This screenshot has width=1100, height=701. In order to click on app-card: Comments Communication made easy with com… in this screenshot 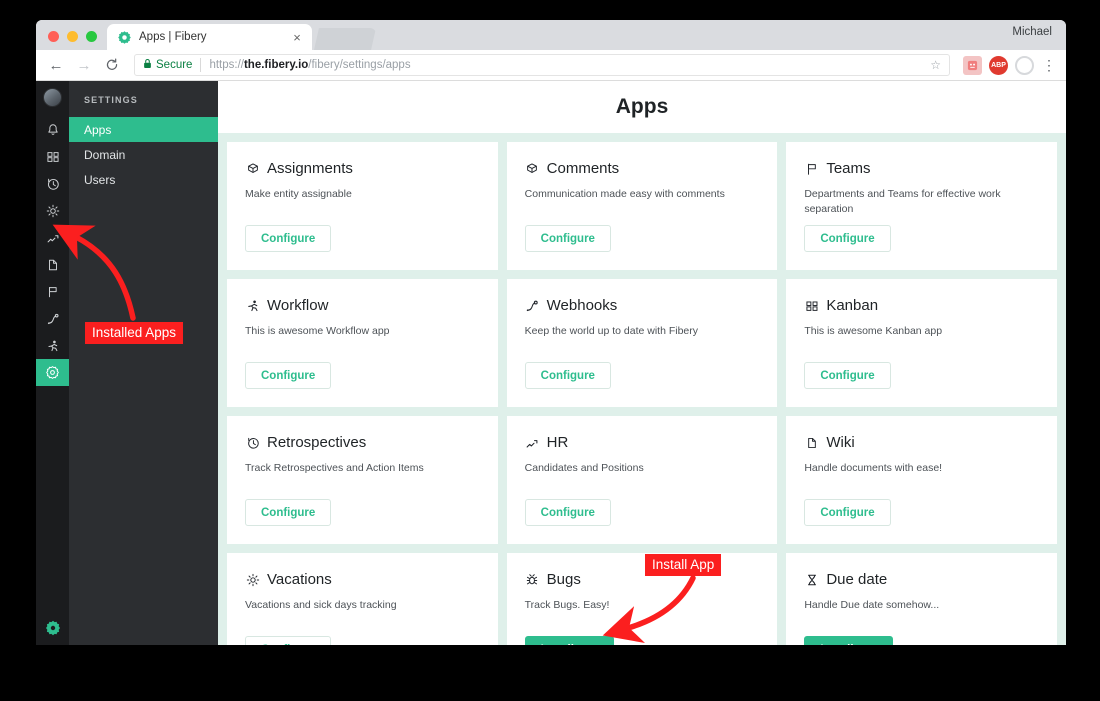, I will do `click(642, 206)`.